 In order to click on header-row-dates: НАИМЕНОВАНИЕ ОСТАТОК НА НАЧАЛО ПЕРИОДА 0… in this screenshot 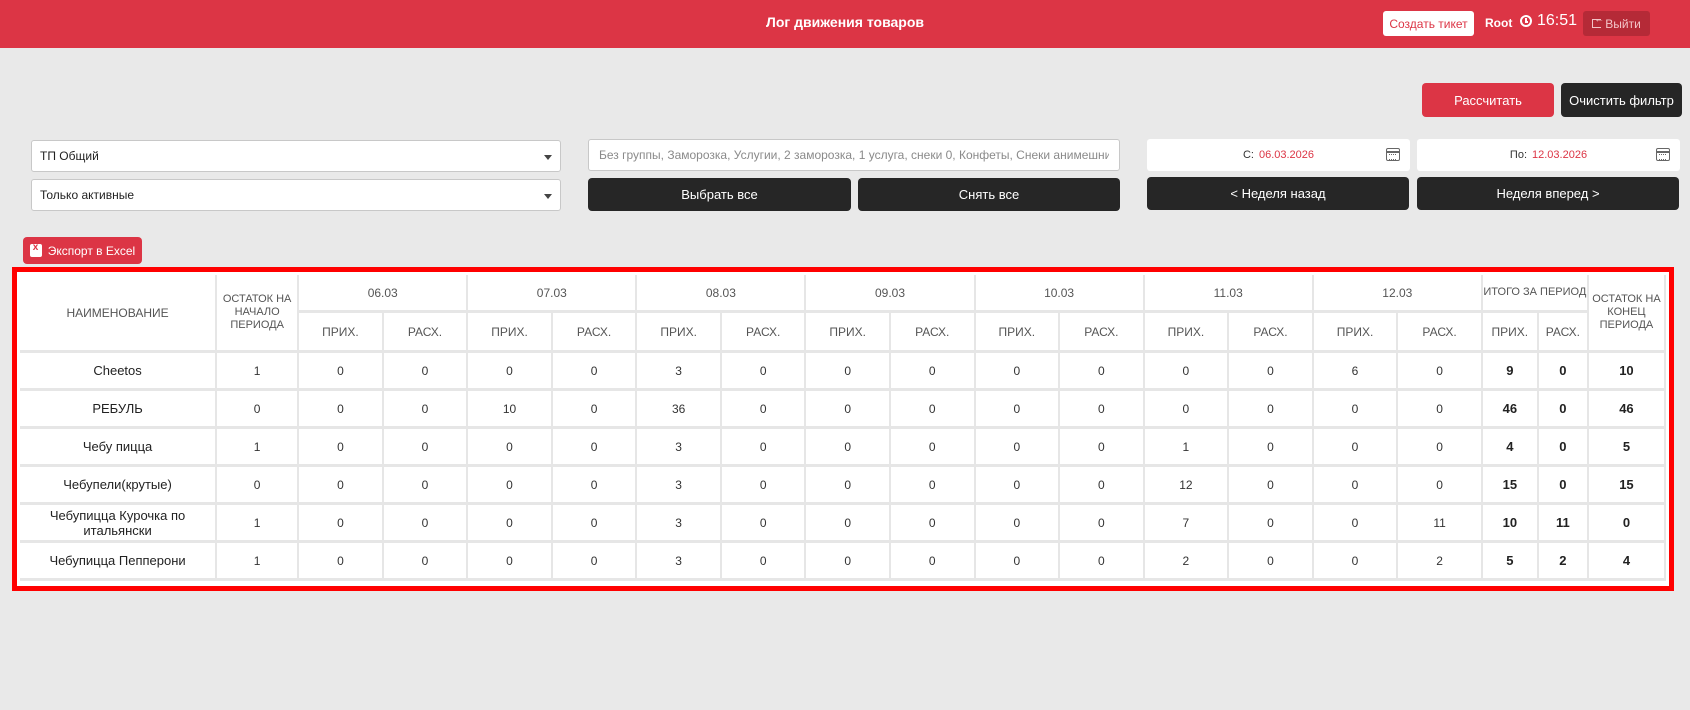, I will do `click(843, 314)`.